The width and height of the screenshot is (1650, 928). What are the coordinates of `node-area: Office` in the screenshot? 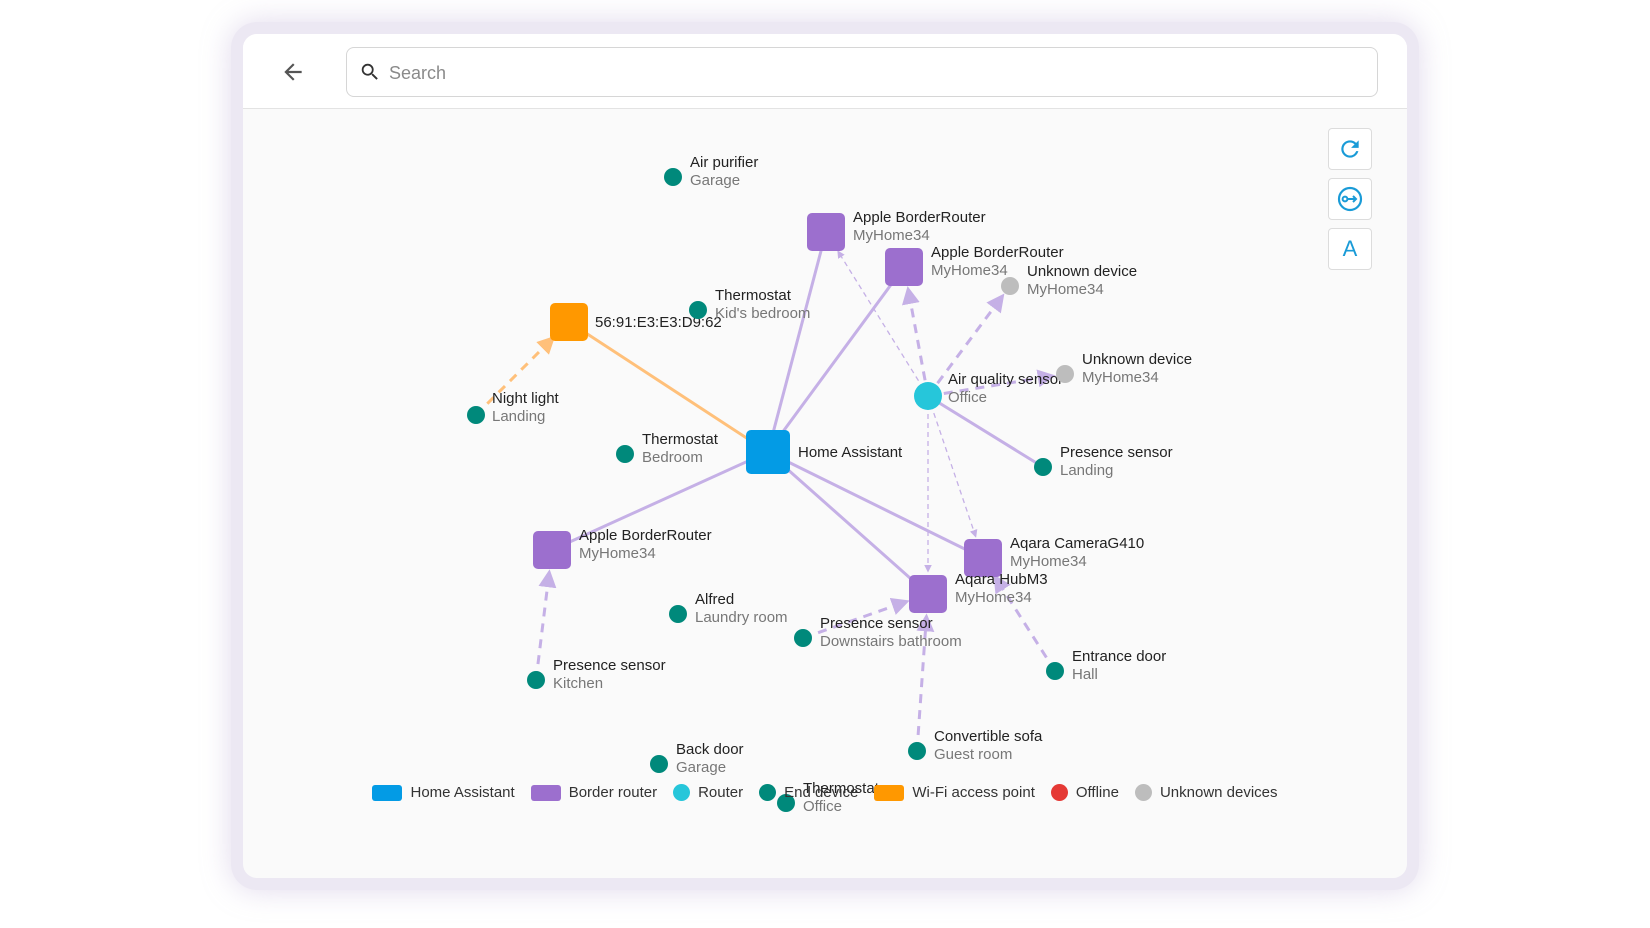 It's located at (967, 397).